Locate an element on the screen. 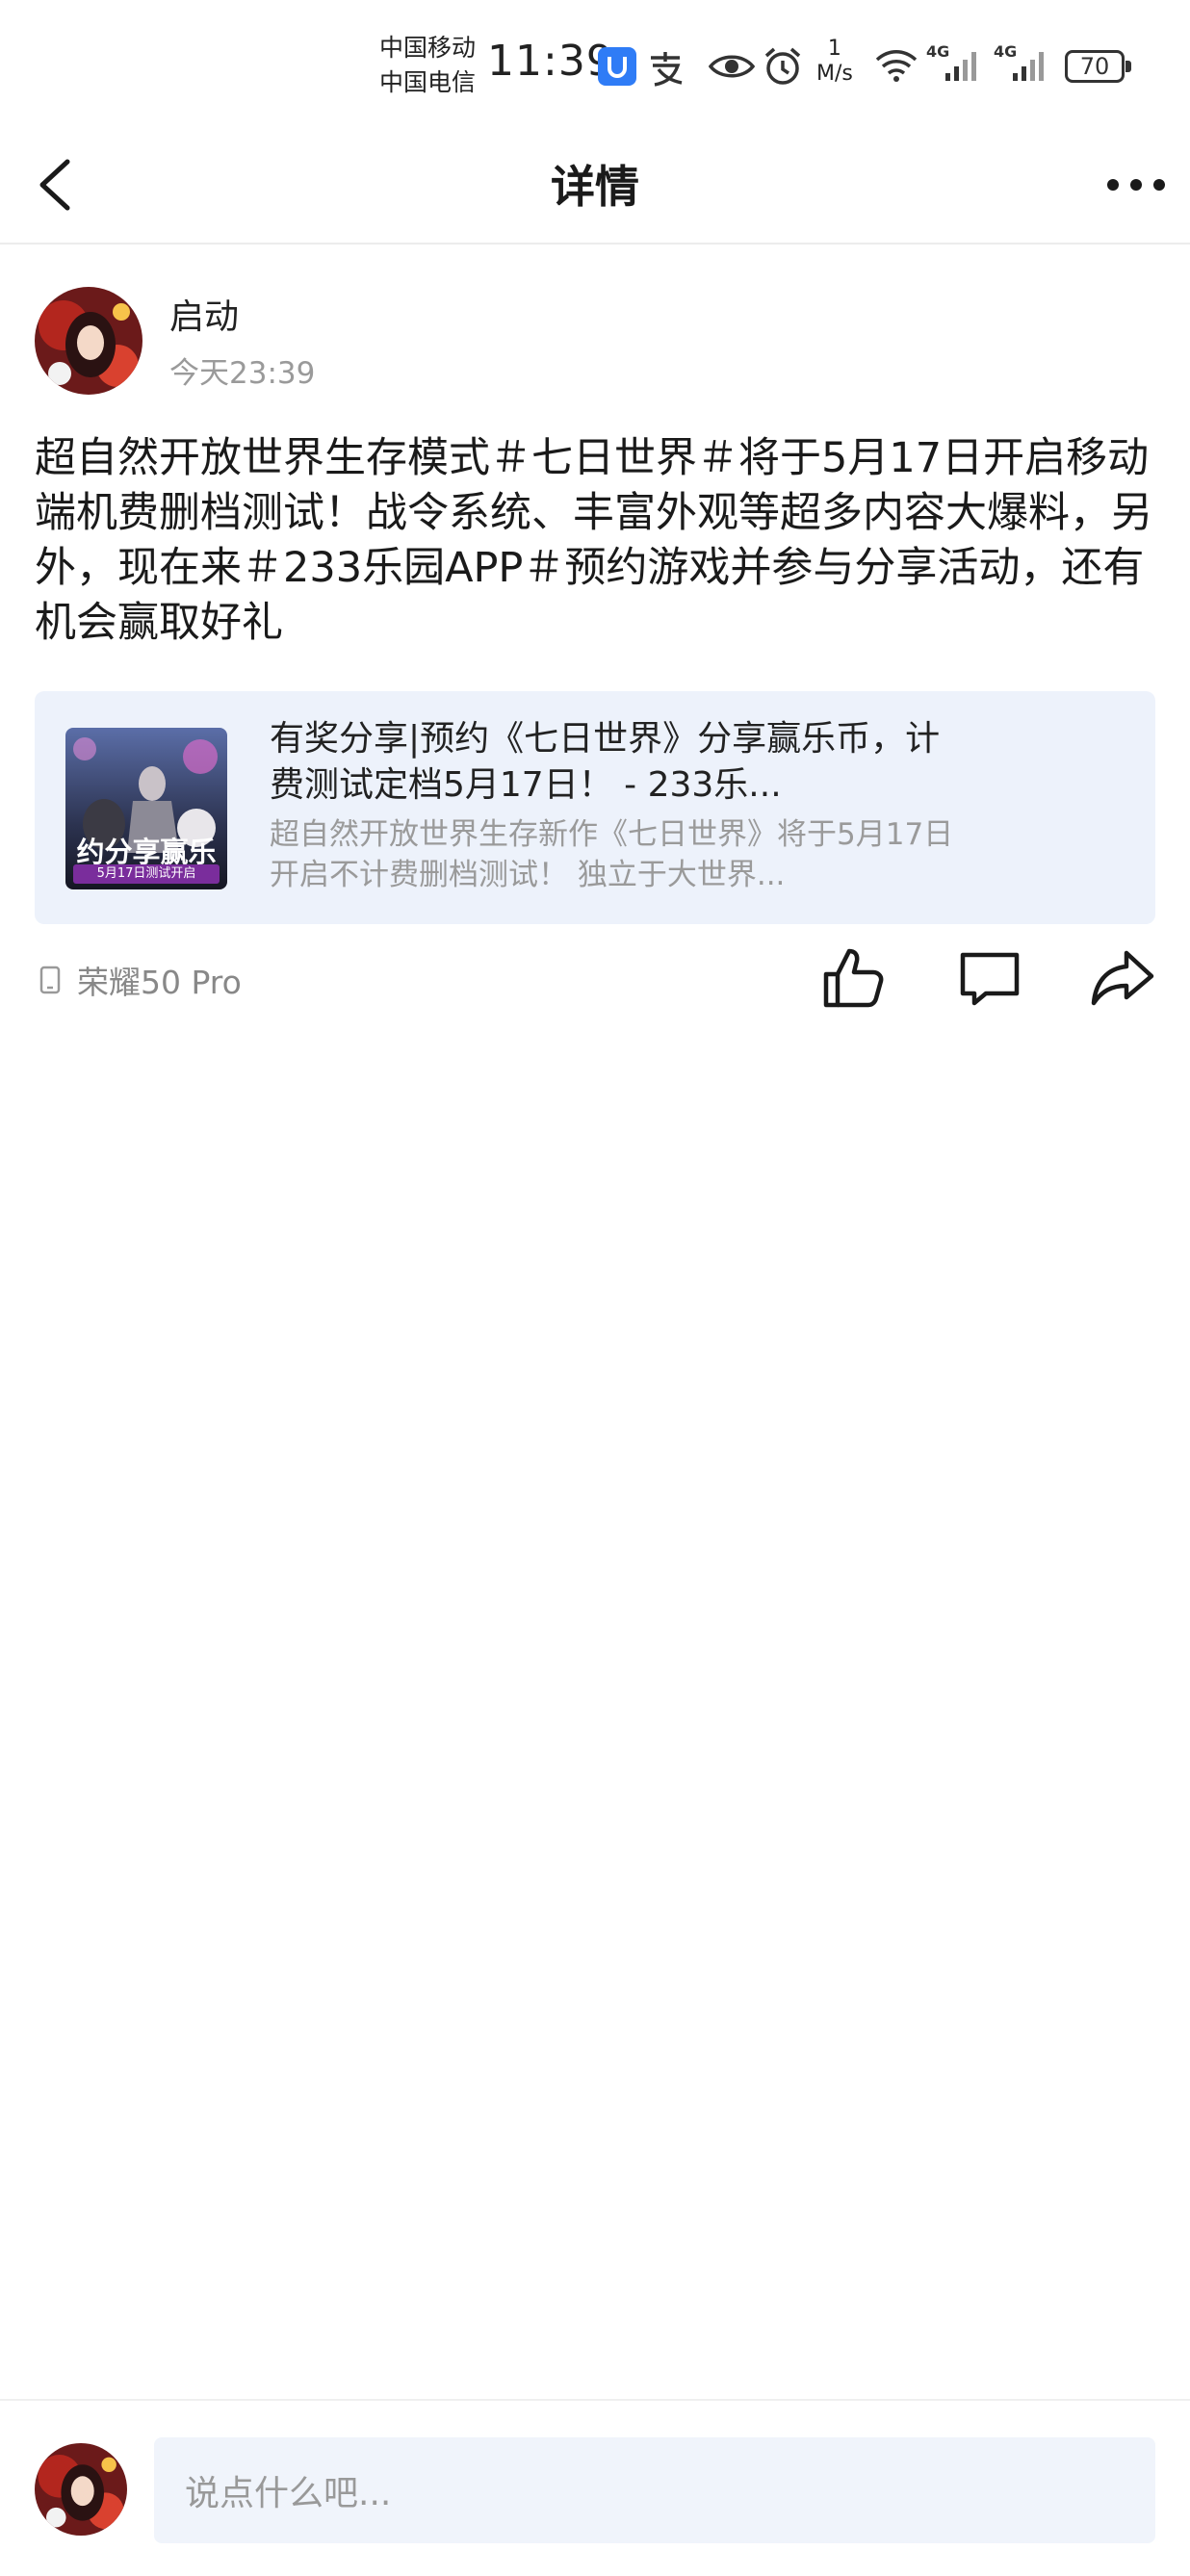 The image size is (1190, 2576). thumbs-up-icon is located at coordinates (855, 978).